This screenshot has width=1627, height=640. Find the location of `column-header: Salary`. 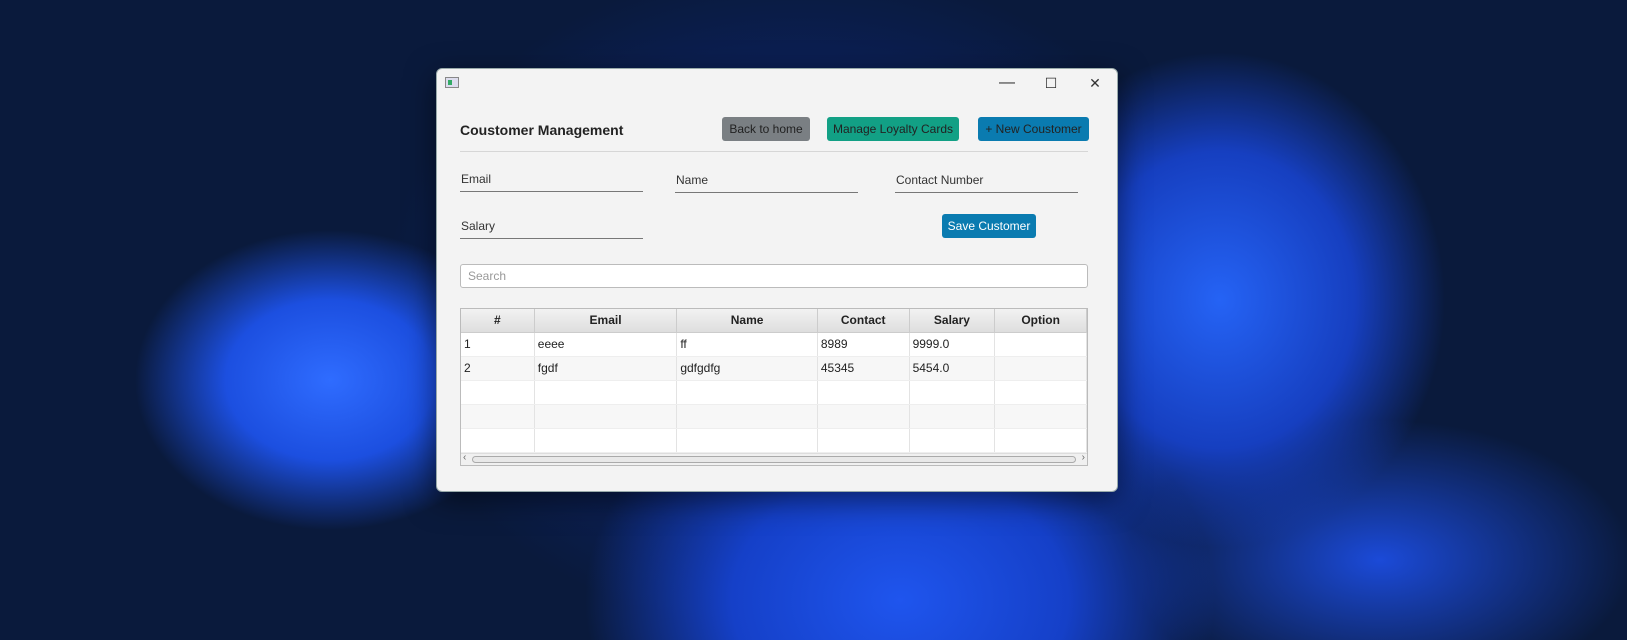

column-header: Salary is located at coordinates (953, 320).